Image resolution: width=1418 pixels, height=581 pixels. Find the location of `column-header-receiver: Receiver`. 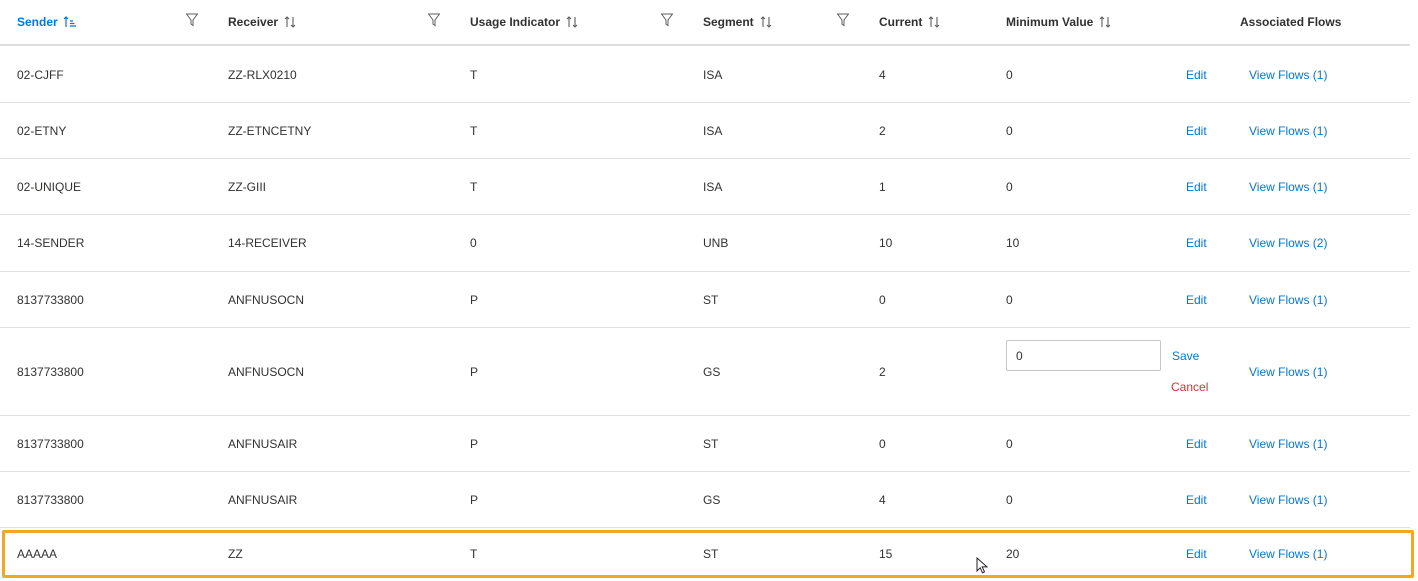

column-header-receiver: Receiver is located at coordinates (262, 22).